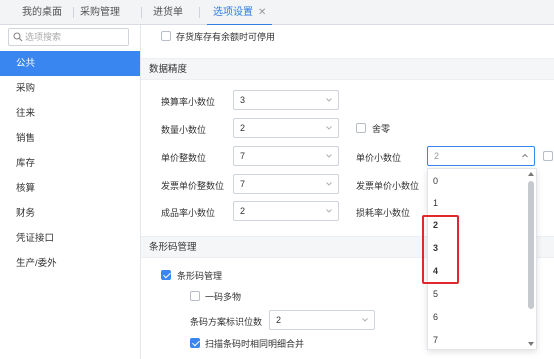 This screenshot has width=554, height=359. I want to click on invoice-price-integer-digits-label: 发票单价整数位, so click(193, 186).